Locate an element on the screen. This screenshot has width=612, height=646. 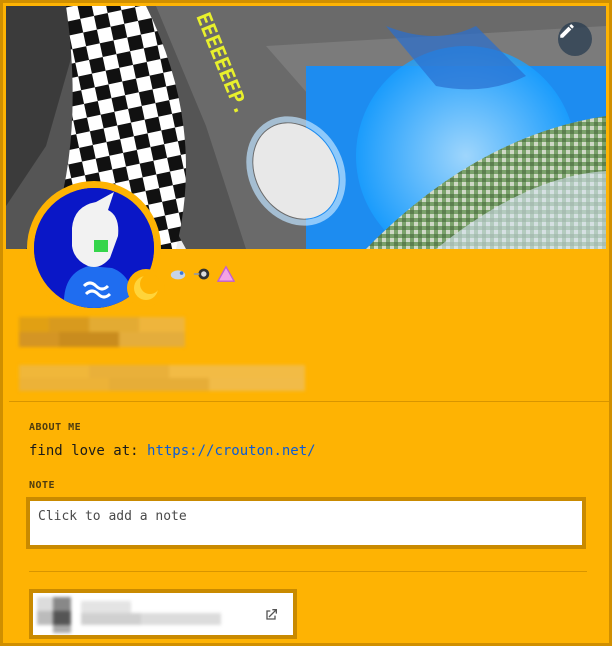
display-name-redacted is located at coordinates (102, 332).